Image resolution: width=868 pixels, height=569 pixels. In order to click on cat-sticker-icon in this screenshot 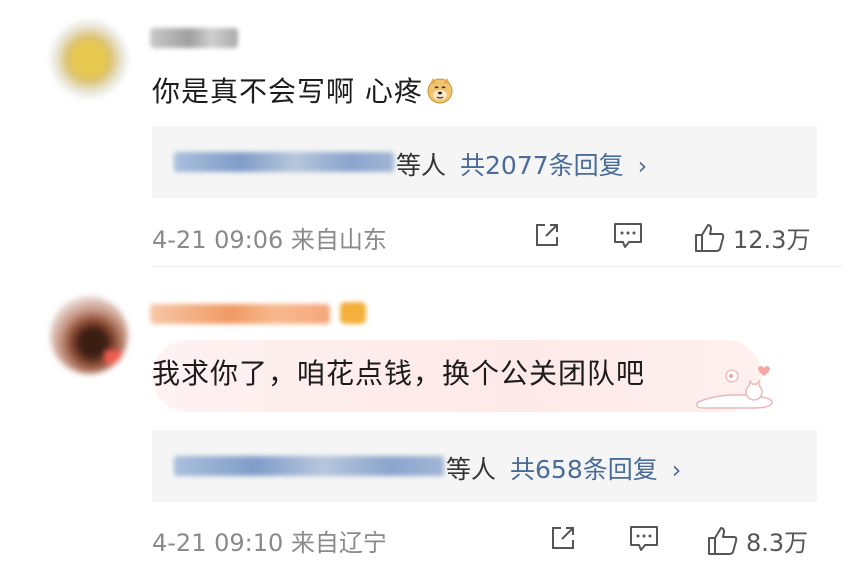, I will do `click(734, 387)`.